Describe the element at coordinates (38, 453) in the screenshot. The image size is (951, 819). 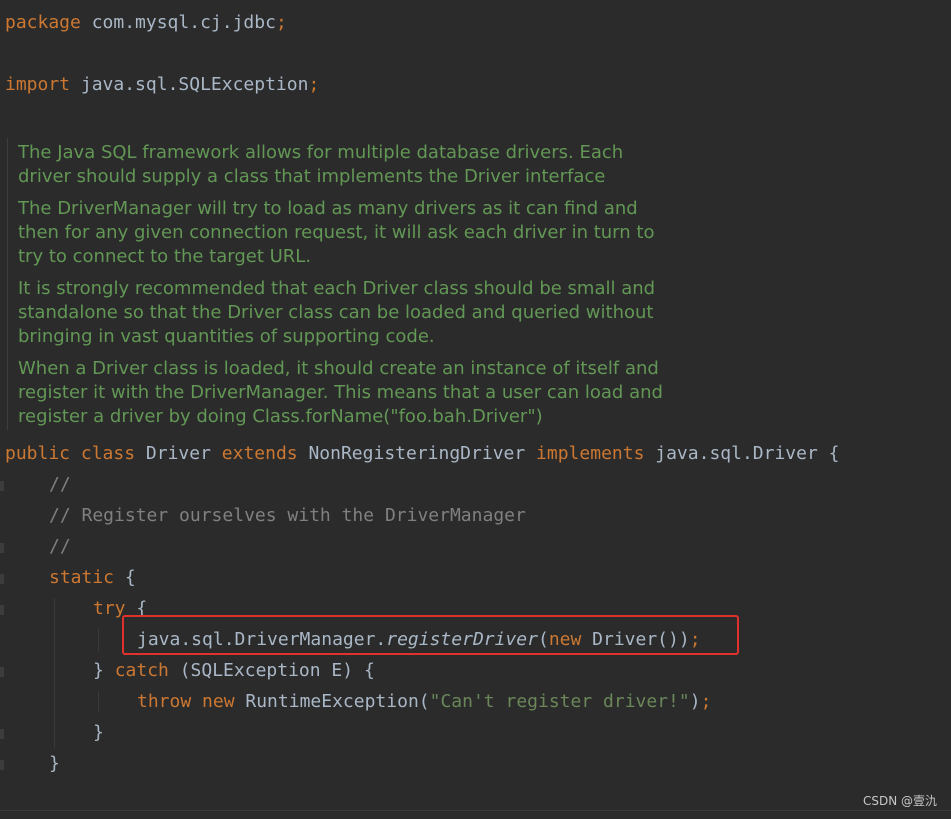
I see `public-keyword: public` at that location.